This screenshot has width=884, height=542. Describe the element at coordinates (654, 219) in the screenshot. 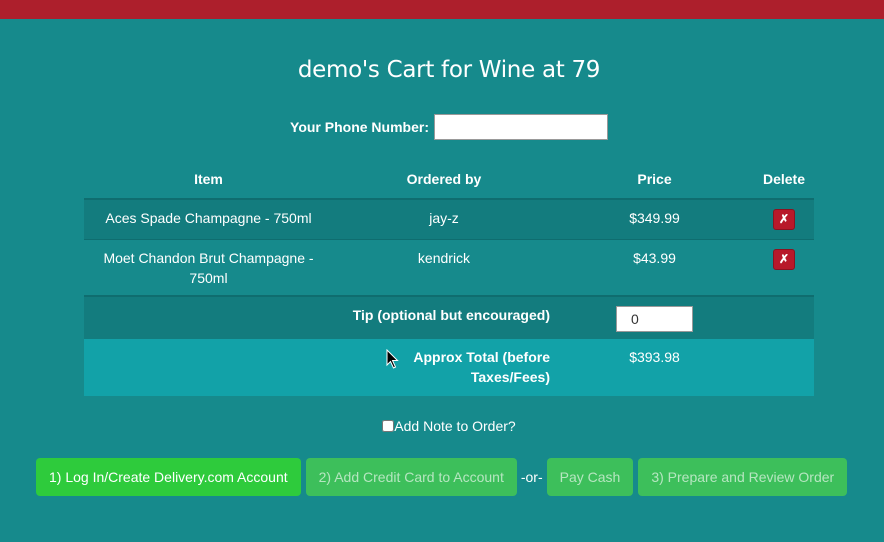

I see `item-price: $349.99` at that location.